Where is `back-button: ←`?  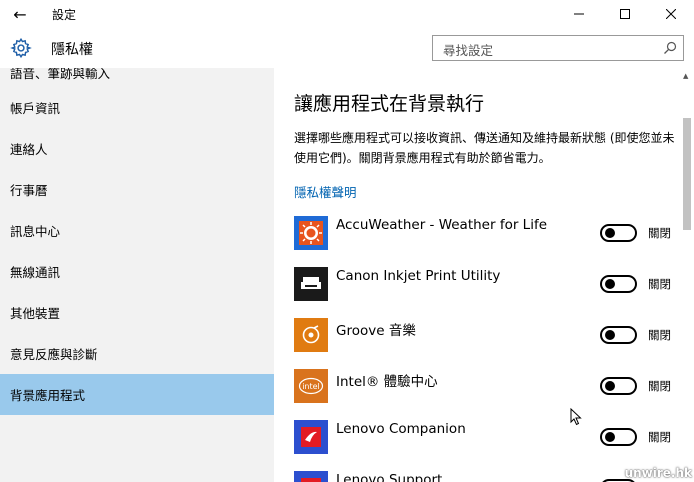 back-button: ← is located at coordinates (20, 14).